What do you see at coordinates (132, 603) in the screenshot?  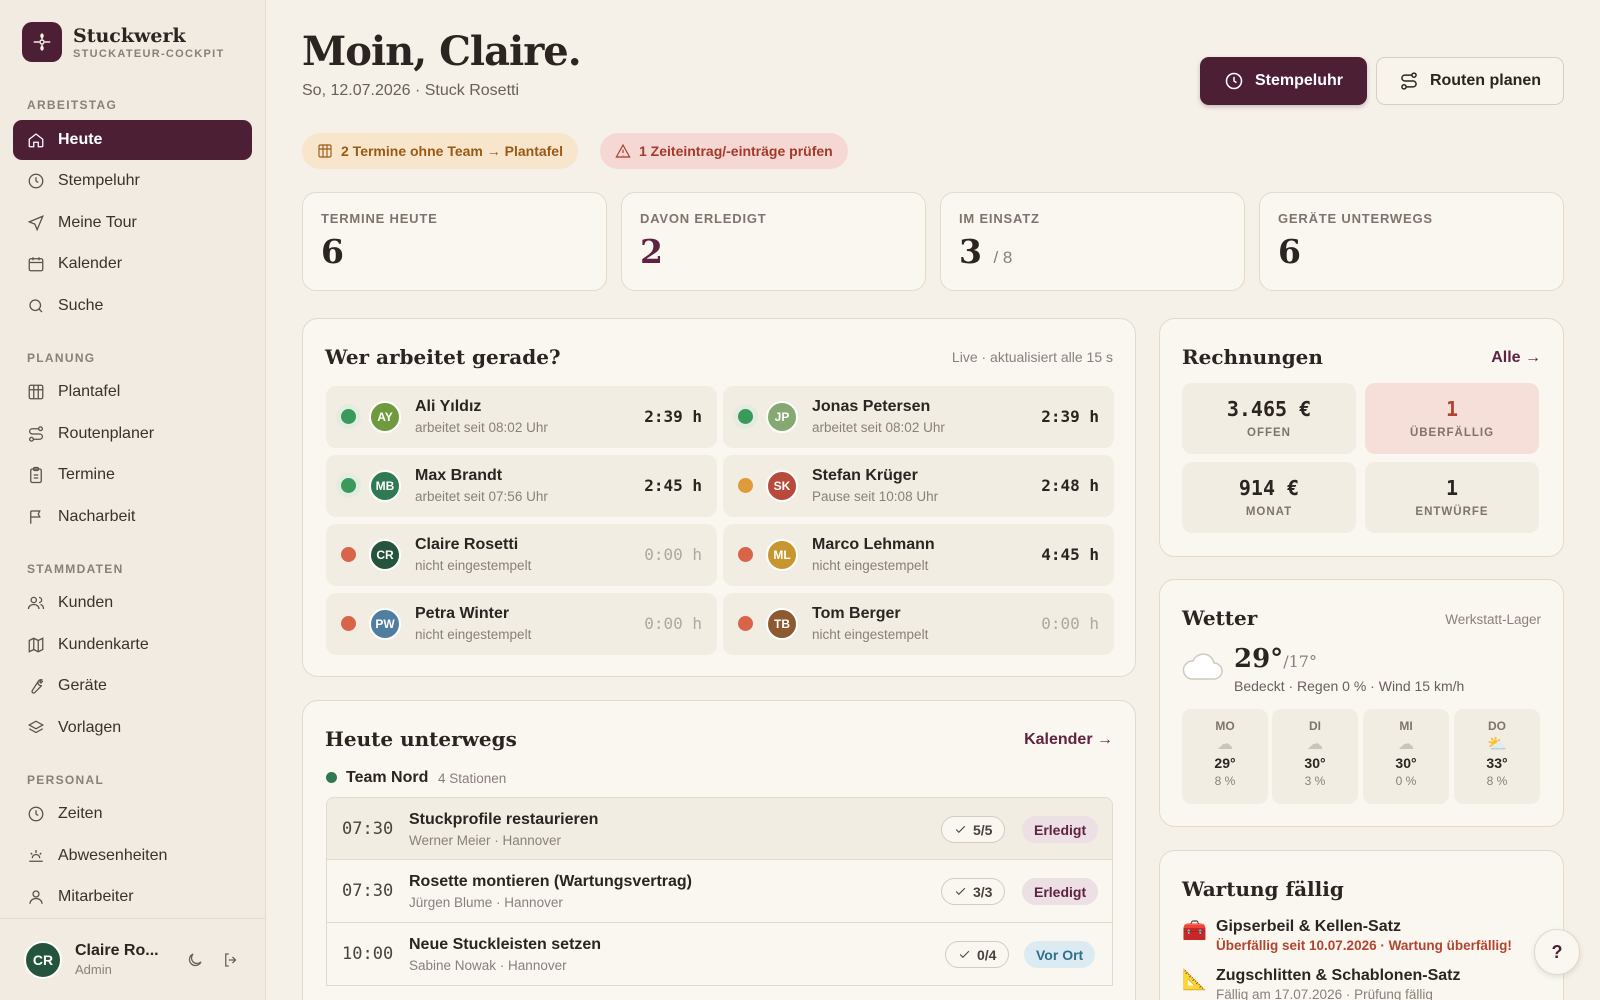 I see `sidebar-item-kunden: Kunden` at bounding box center [132, 603].